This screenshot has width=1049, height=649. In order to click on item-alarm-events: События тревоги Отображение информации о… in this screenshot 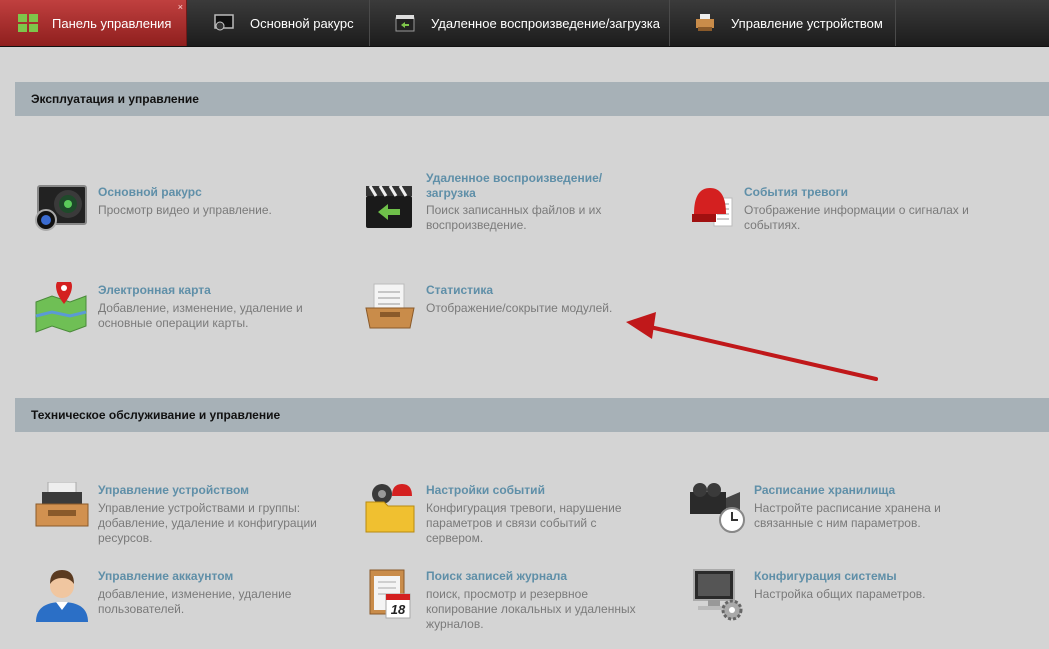, I will do `click(840, 219)`.